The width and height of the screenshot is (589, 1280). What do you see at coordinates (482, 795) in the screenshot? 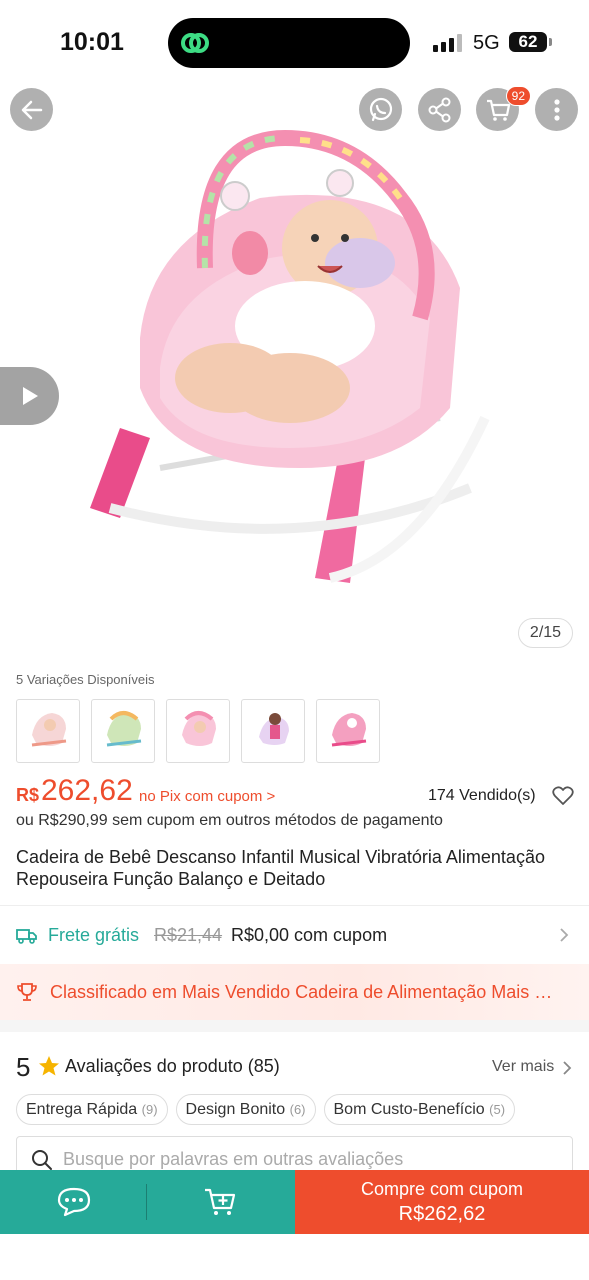
I see `sold-count: 174 Vendido(s)` at bounding box center [482, 795].